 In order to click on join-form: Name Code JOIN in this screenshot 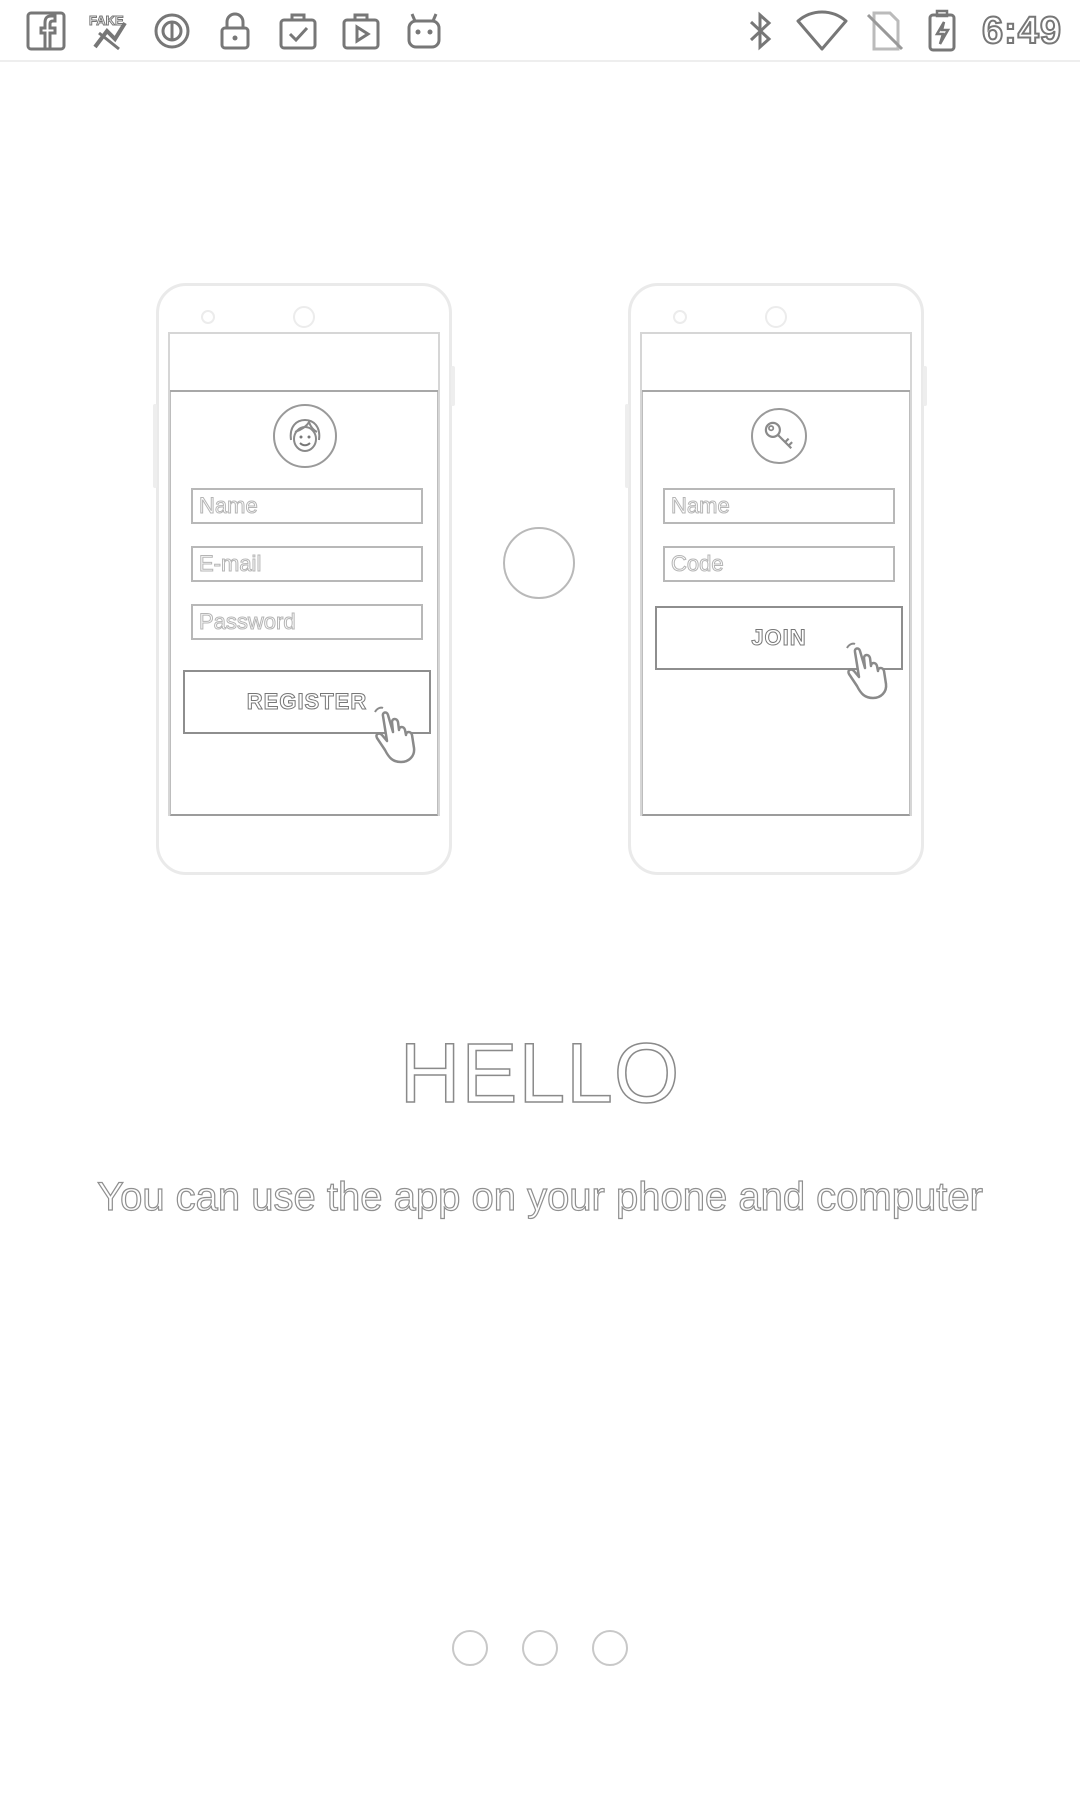, I will do `click(776, 604)`.